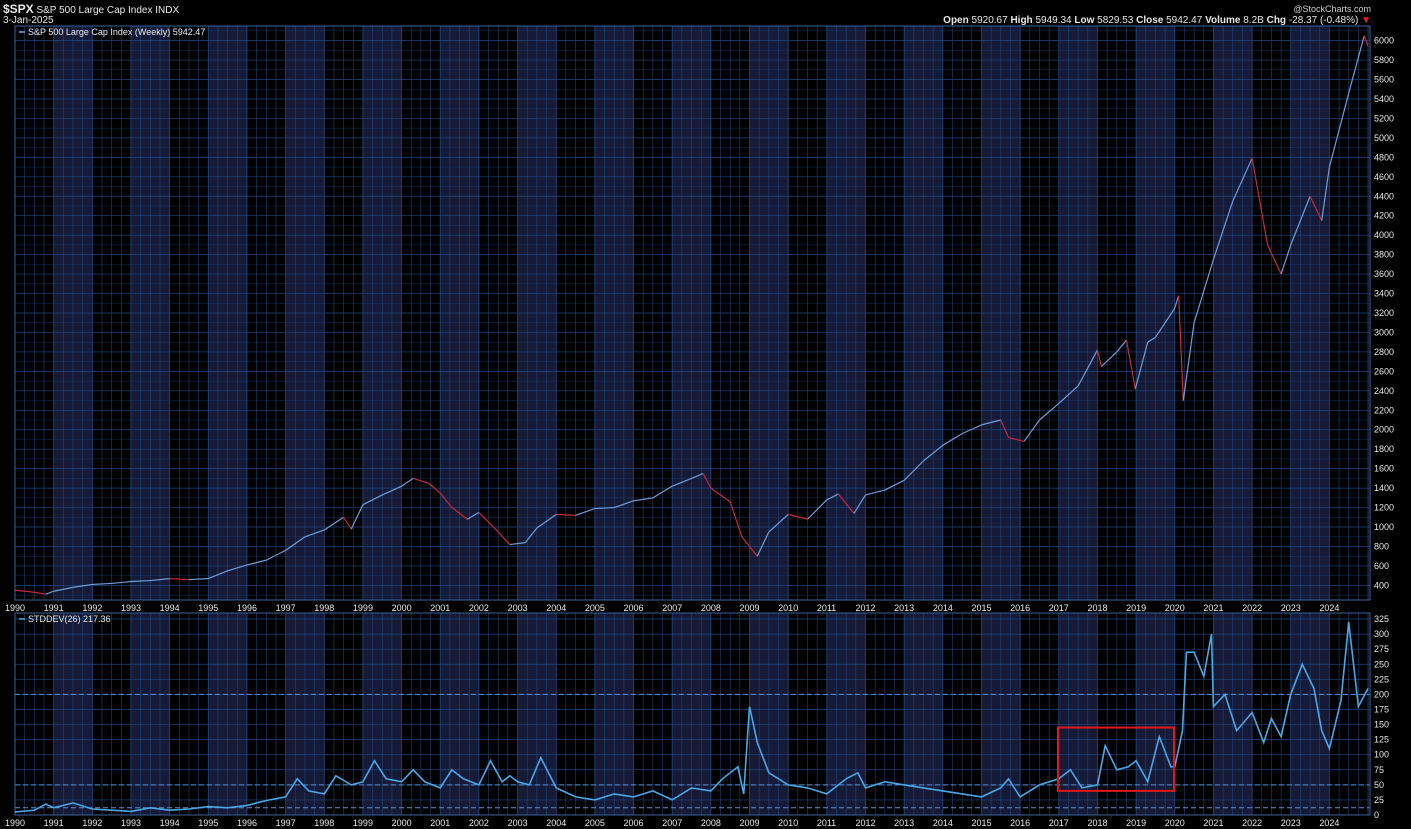  I want to click on y-tick-label: 600, so click(1381, 566).